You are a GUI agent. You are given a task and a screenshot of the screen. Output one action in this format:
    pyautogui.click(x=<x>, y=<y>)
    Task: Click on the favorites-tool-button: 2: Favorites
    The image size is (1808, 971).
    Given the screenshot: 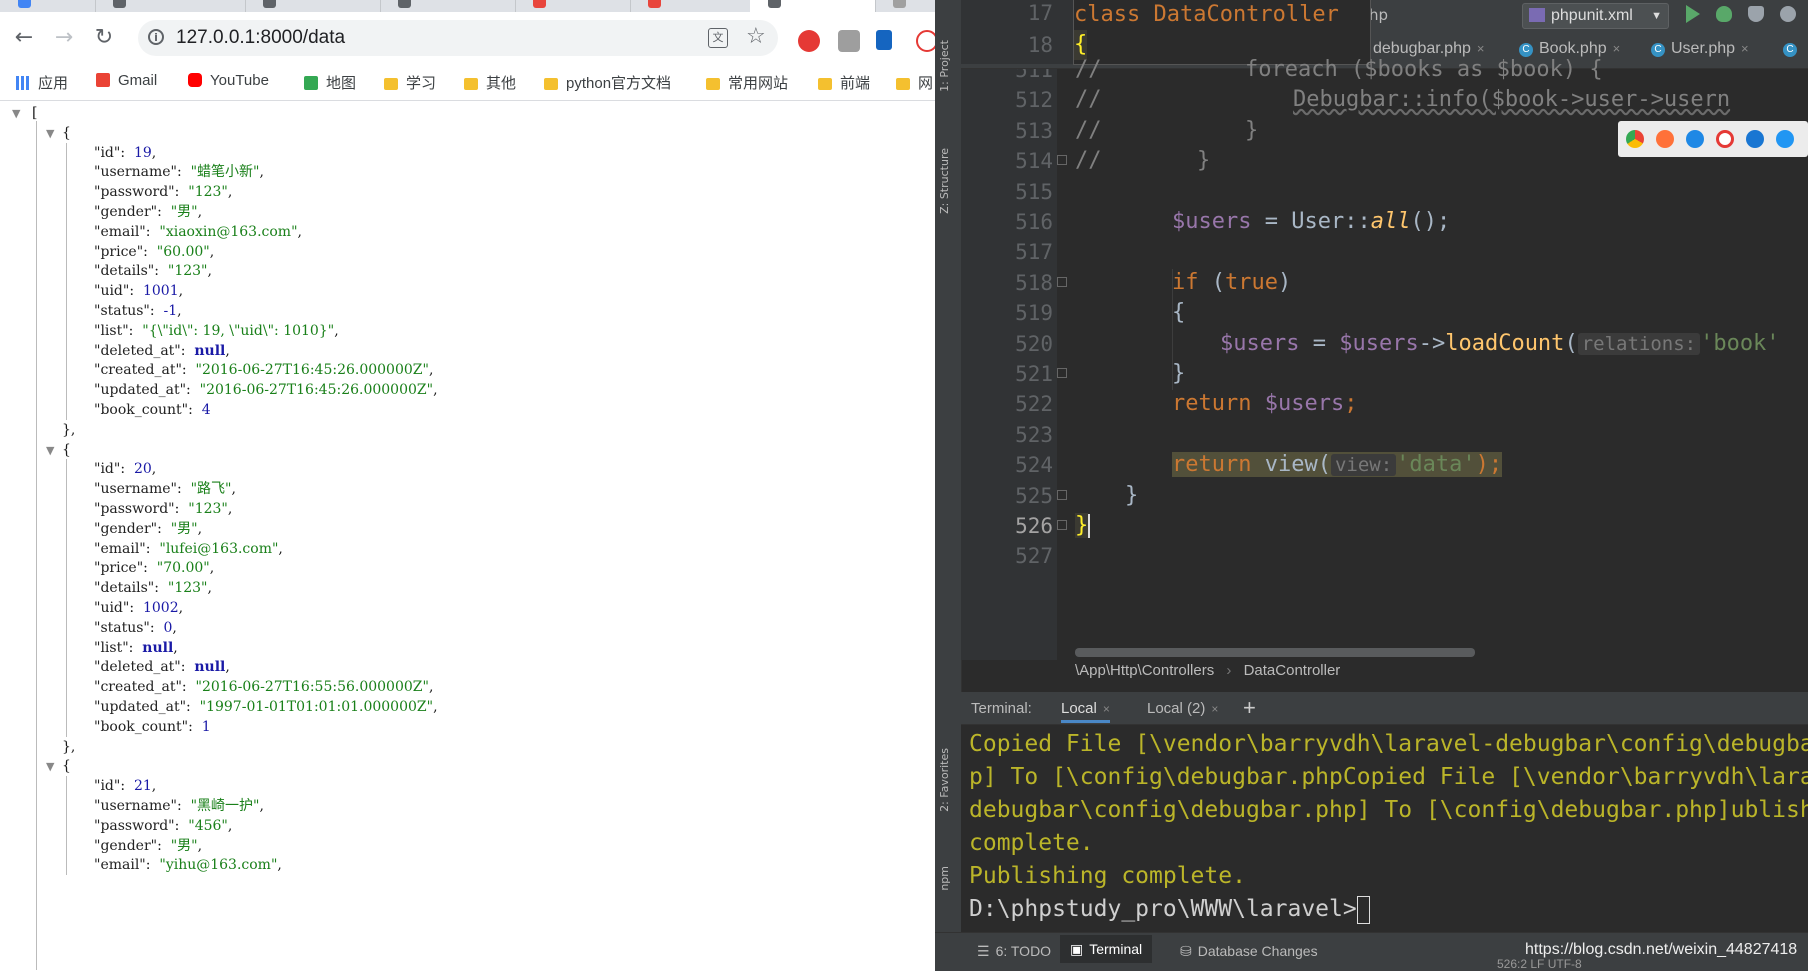 What is the action you would take?
    pyautogui.click(x=944, y=780)
    